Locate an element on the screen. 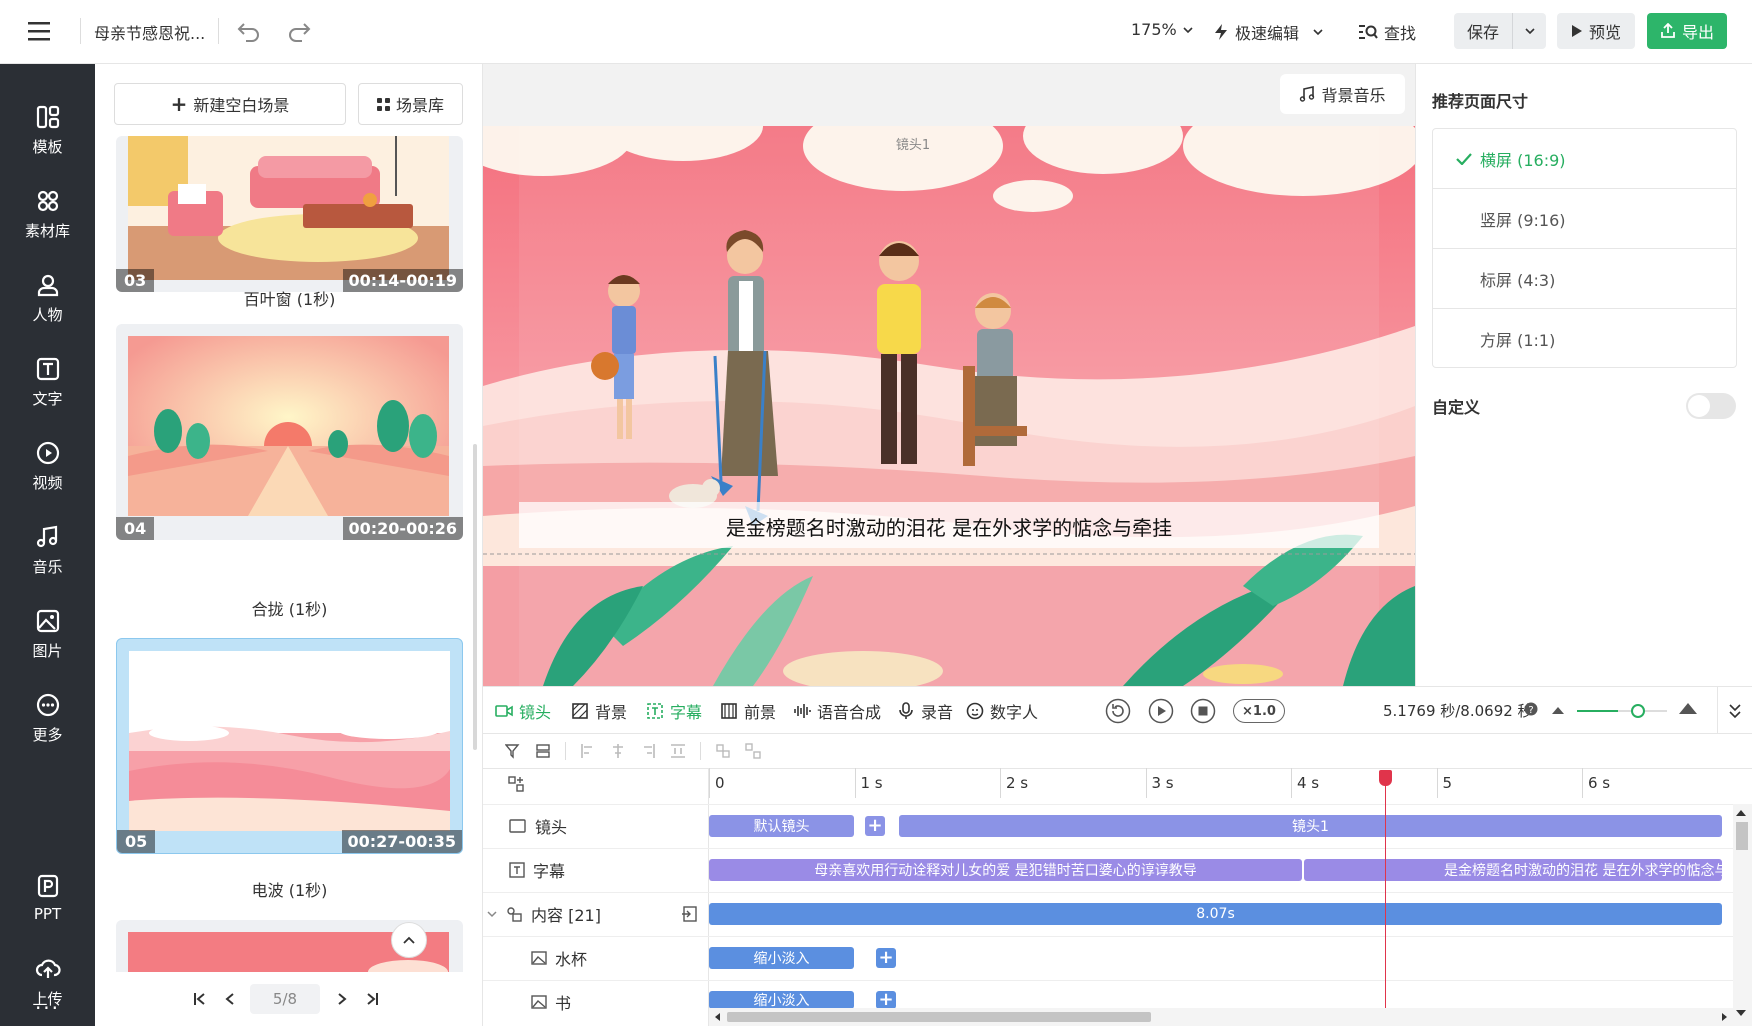 The width and height of the screenshot is (1752, 1026). prev-page-icon is located at coordinates (230, 999).